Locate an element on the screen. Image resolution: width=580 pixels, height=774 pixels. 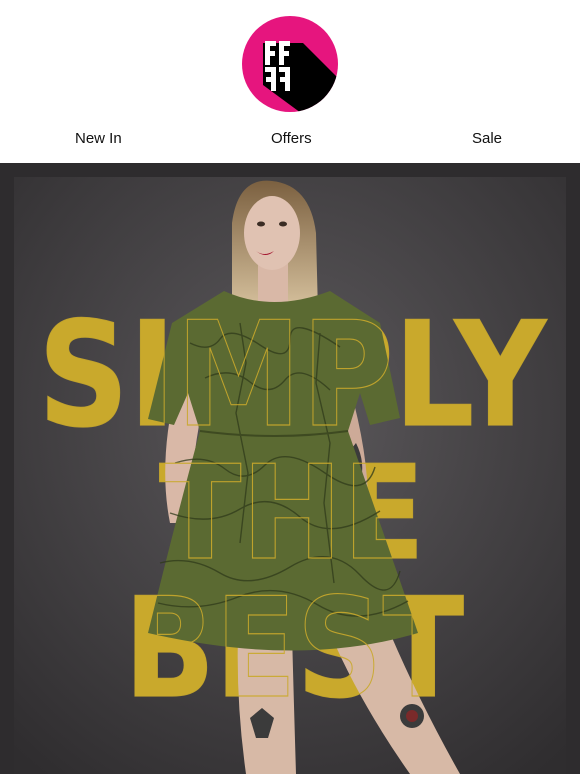
svg-text: THE is located at coordinates (292, 513).